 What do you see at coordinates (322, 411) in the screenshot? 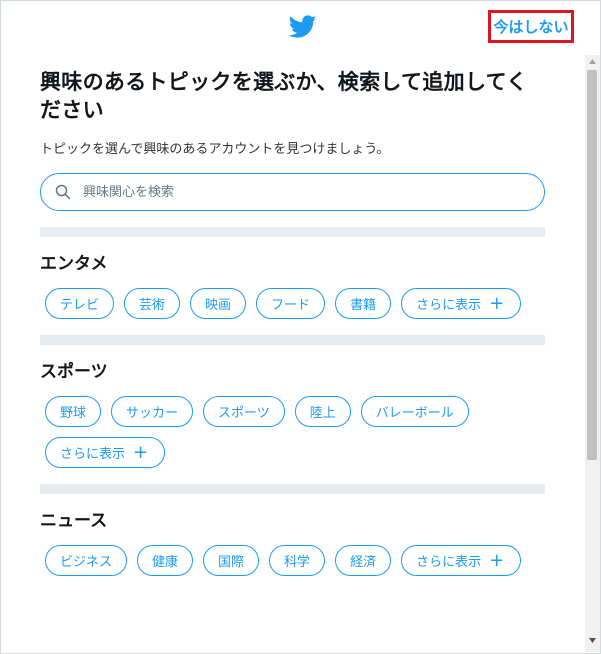
I see `topic-chip: 陸上` at bounding box center [322, 411].